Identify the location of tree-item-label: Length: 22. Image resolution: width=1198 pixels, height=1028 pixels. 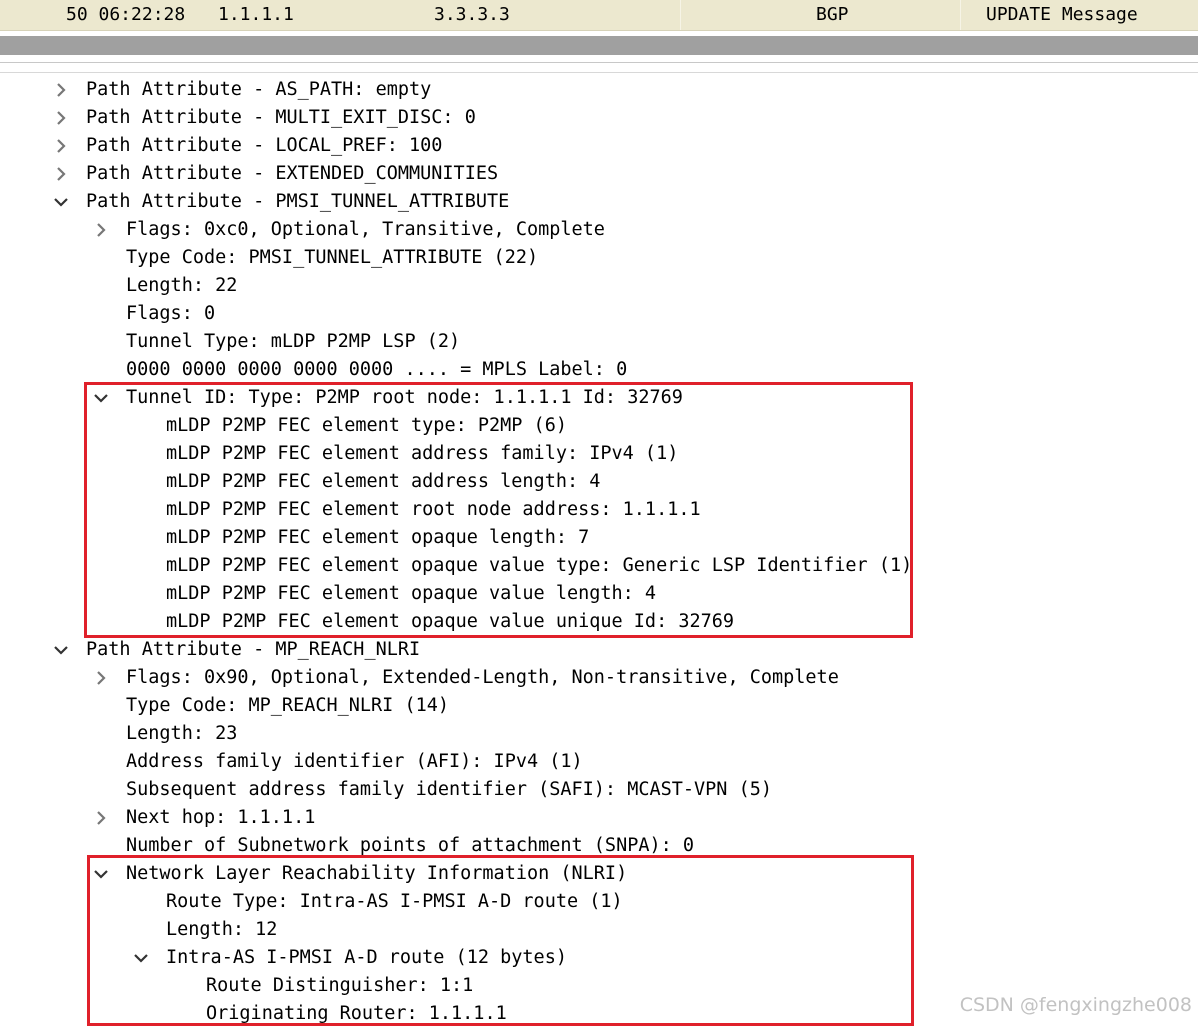
(182, 285).